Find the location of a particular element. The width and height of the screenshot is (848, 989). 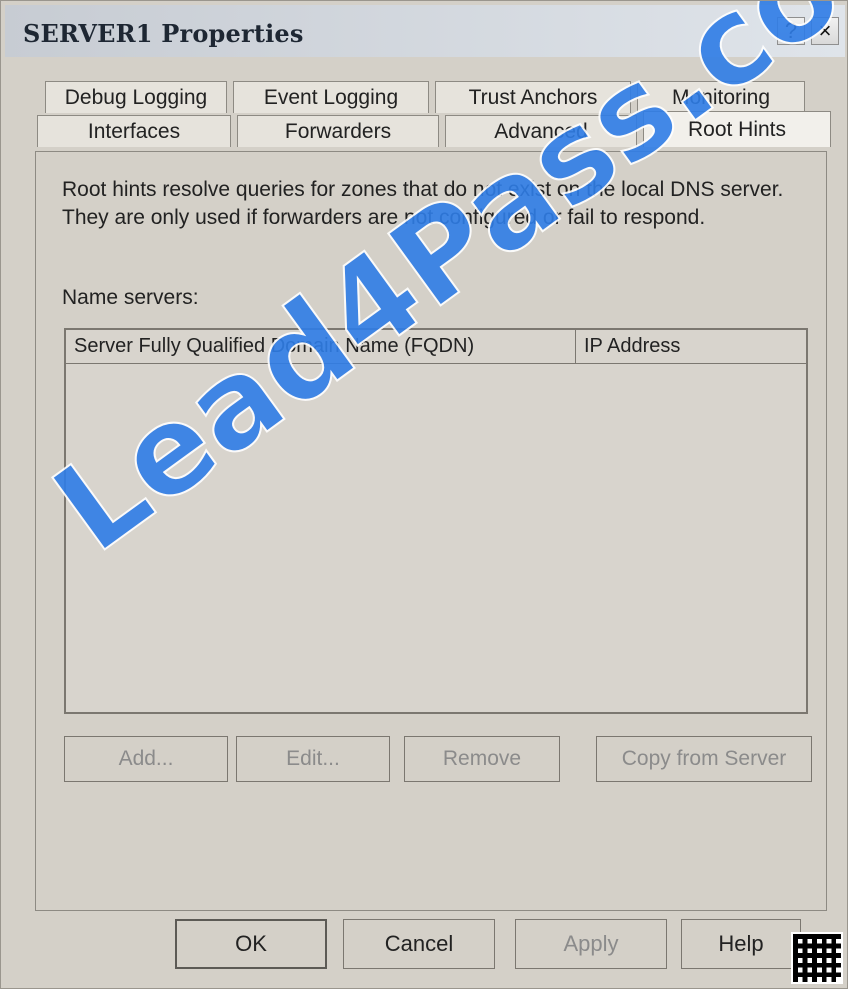

apply-button: Apply is located at coordinates (591, 944).